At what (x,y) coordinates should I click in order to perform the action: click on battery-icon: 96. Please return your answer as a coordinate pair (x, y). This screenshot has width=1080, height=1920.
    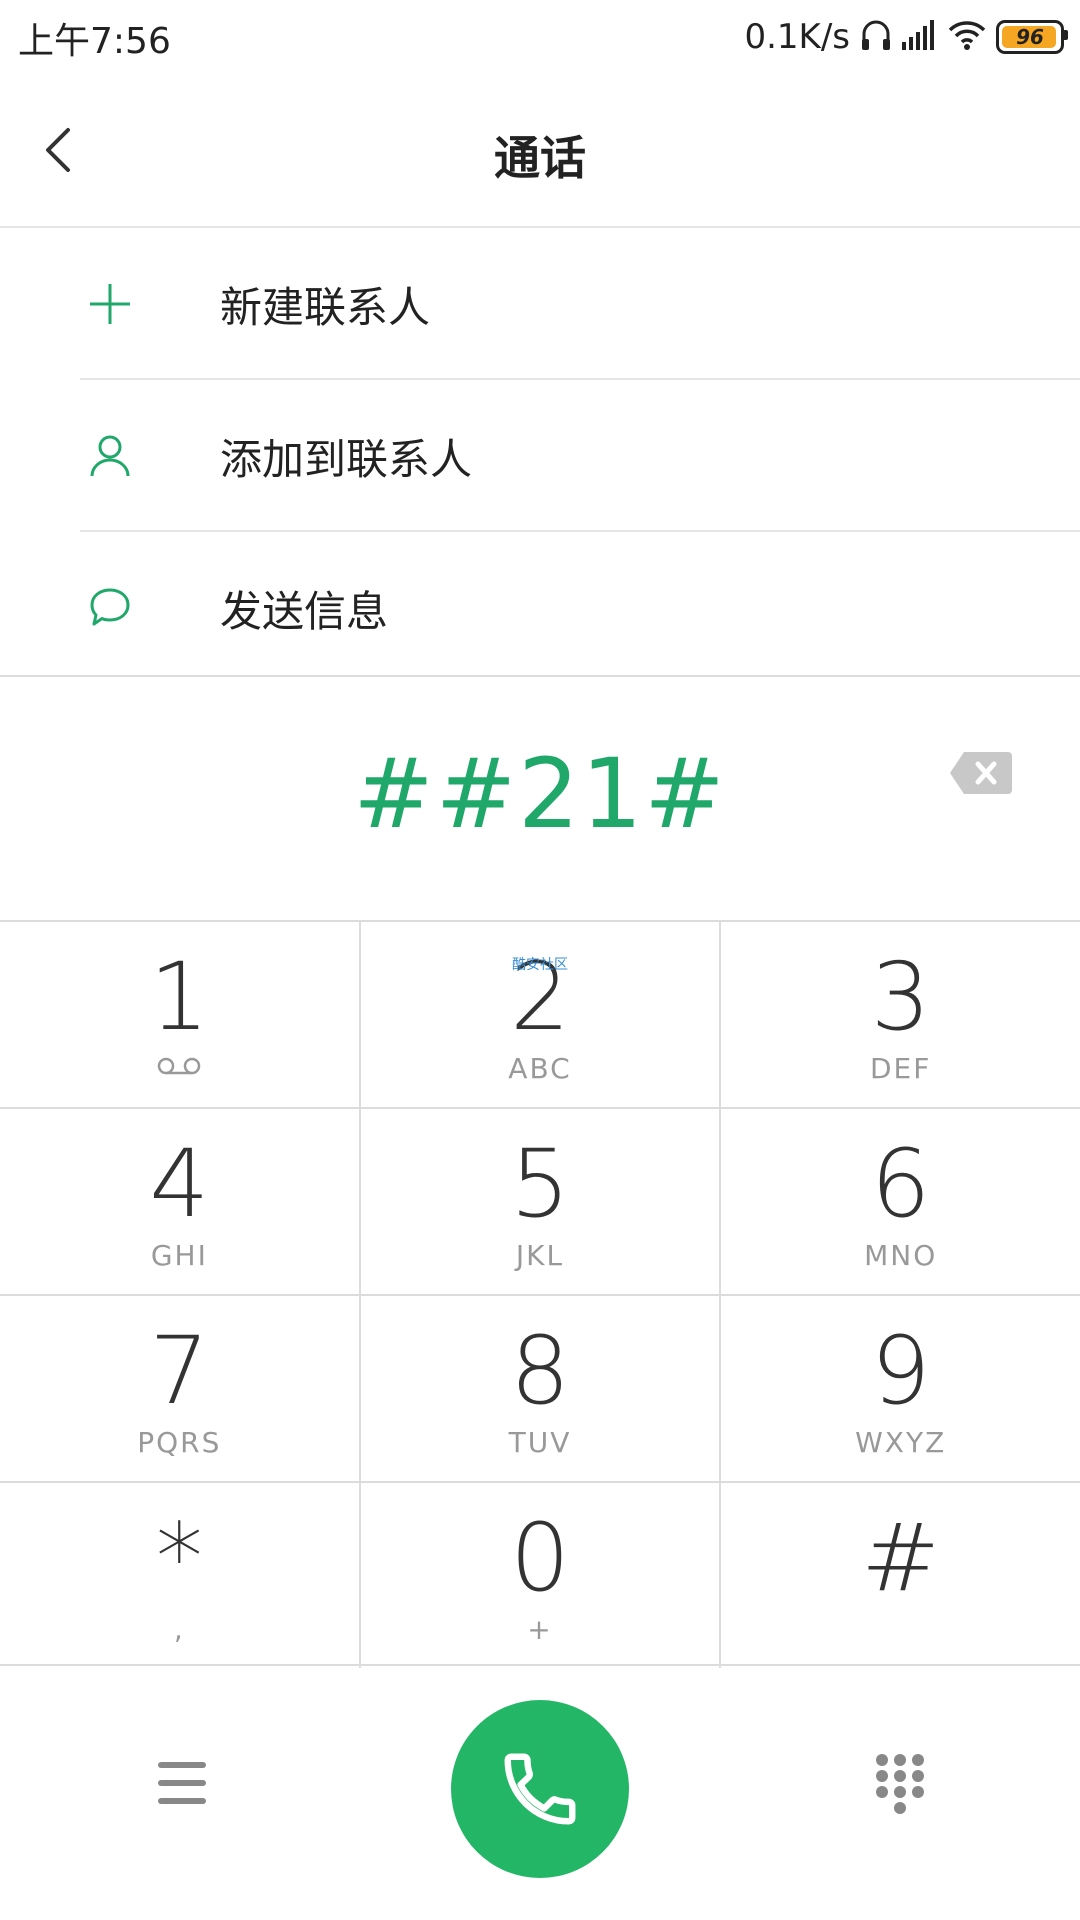
    Looking at the image, I should click on (1032, 37).